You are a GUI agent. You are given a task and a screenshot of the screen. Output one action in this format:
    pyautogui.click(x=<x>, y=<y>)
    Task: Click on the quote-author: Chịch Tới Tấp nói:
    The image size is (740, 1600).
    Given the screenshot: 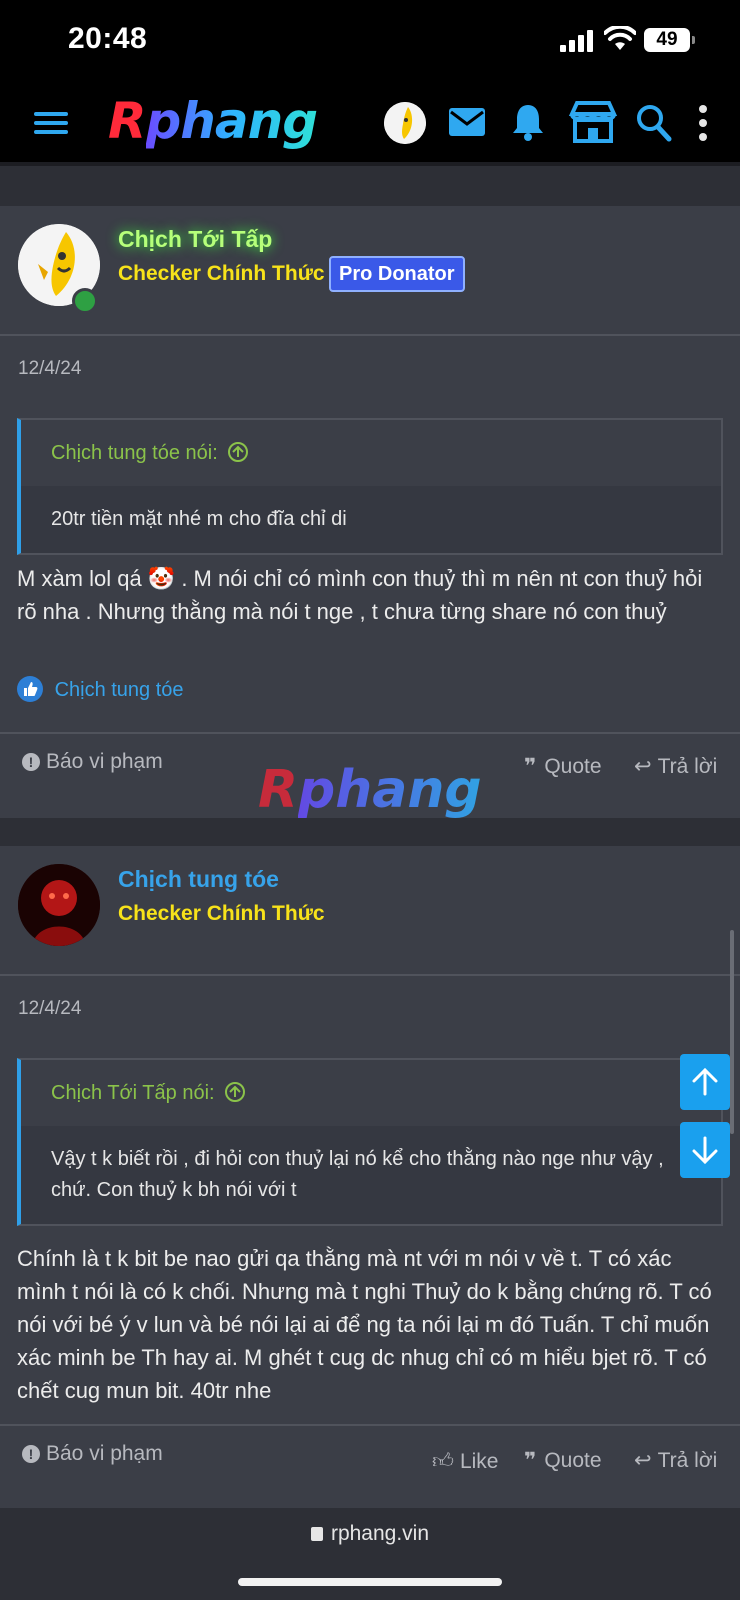 What is the action you would take?
    pyautogui.click(x=133, y=1093)
    